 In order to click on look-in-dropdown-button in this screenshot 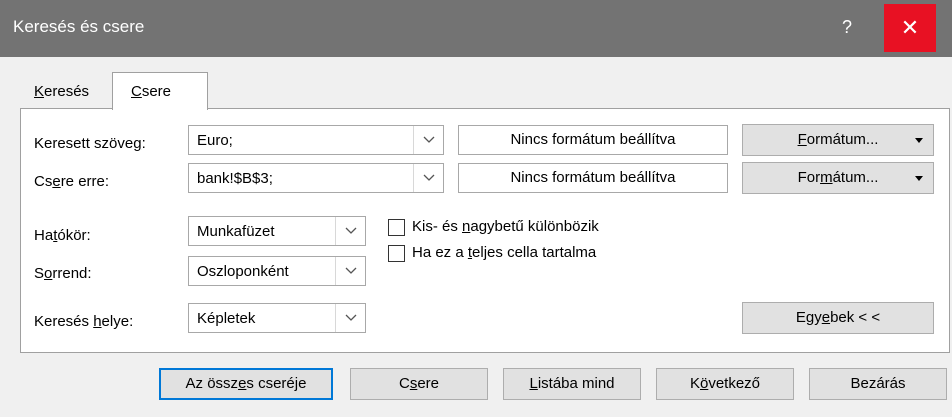, I will do `click(350, 318)`.